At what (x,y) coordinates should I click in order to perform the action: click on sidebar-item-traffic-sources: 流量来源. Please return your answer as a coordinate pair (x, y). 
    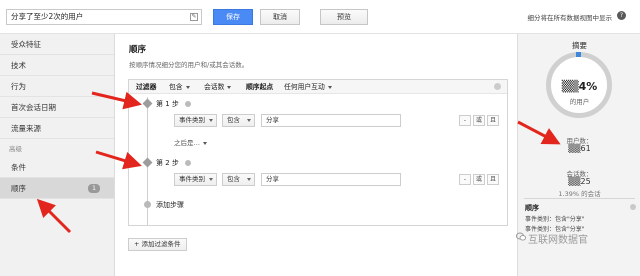
    Looking at the image, I should click on (57, 128).